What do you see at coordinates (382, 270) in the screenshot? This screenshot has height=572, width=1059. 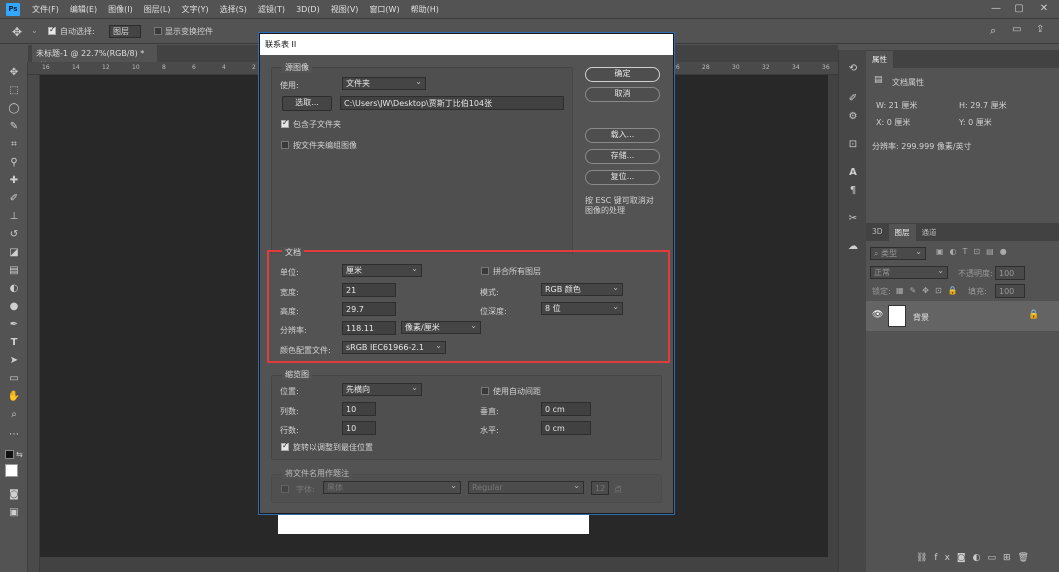 I see `unit-dropdown: 厘米` at bounding box center [382, 270].